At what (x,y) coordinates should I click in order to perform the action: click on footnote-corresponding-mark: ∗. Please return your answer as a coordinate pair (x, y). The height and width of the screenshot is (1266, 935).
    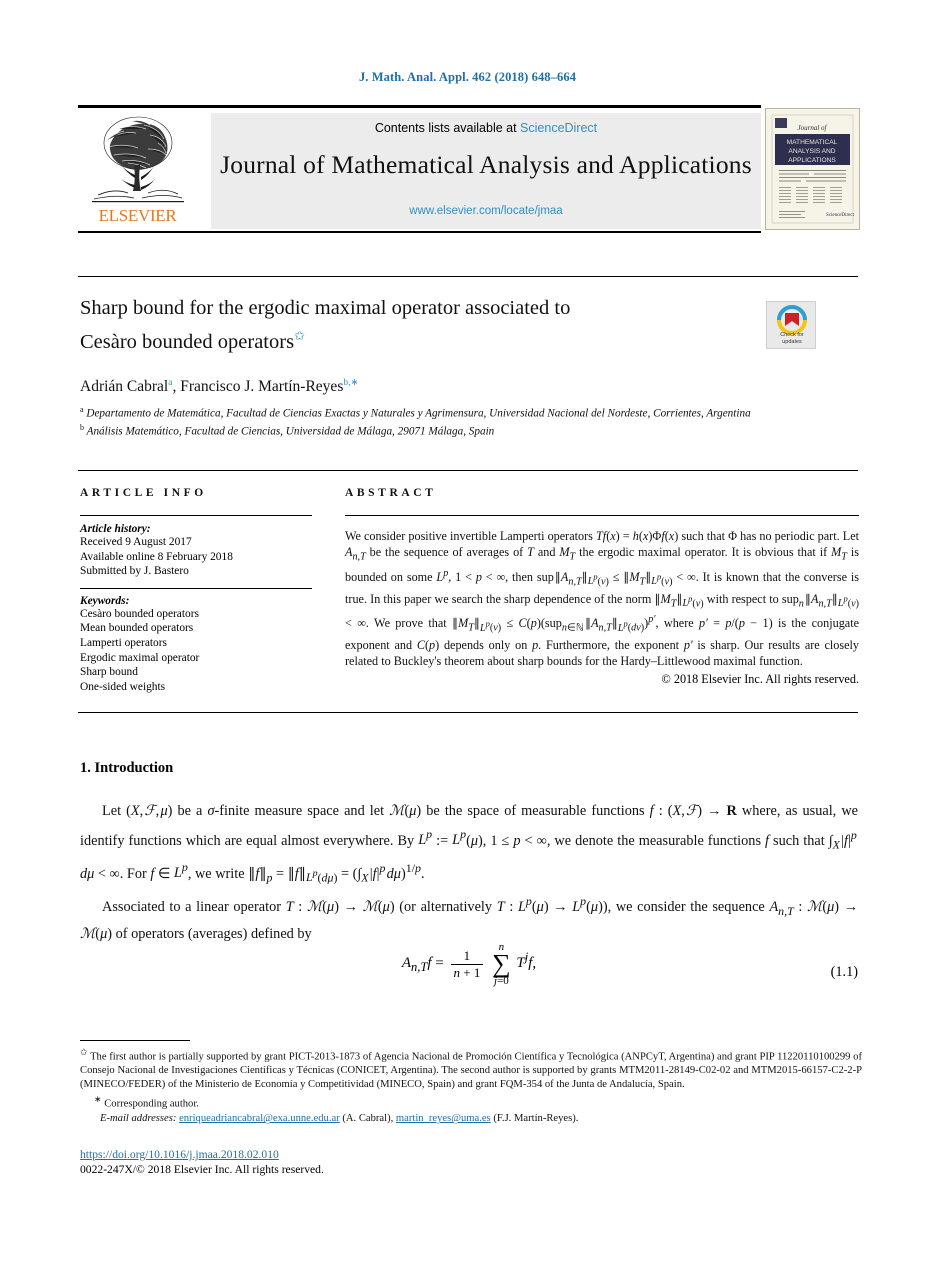
    Looking at the image, I should click on (98, 1099).